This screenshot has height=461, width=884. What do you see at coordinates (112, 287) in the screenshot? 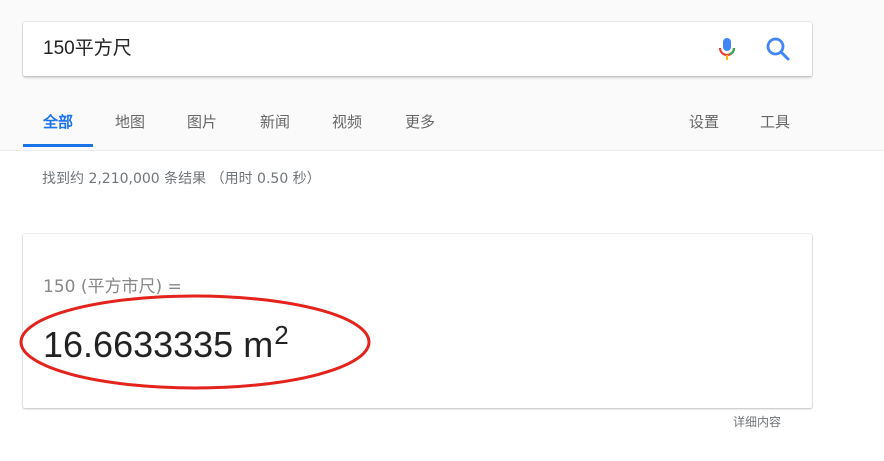
I see `conversion-source: 150 (平方市尺) =` at bounding box center [112, 287].